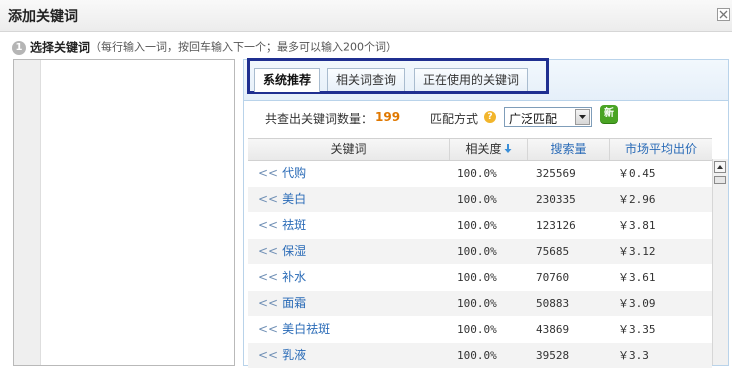 The height and width of the screenshot is (369, 732). What do you see at coordinates (553, 355) in the screenshot?
I see `volume-cell: 39528` at bounding box center [553, 355].